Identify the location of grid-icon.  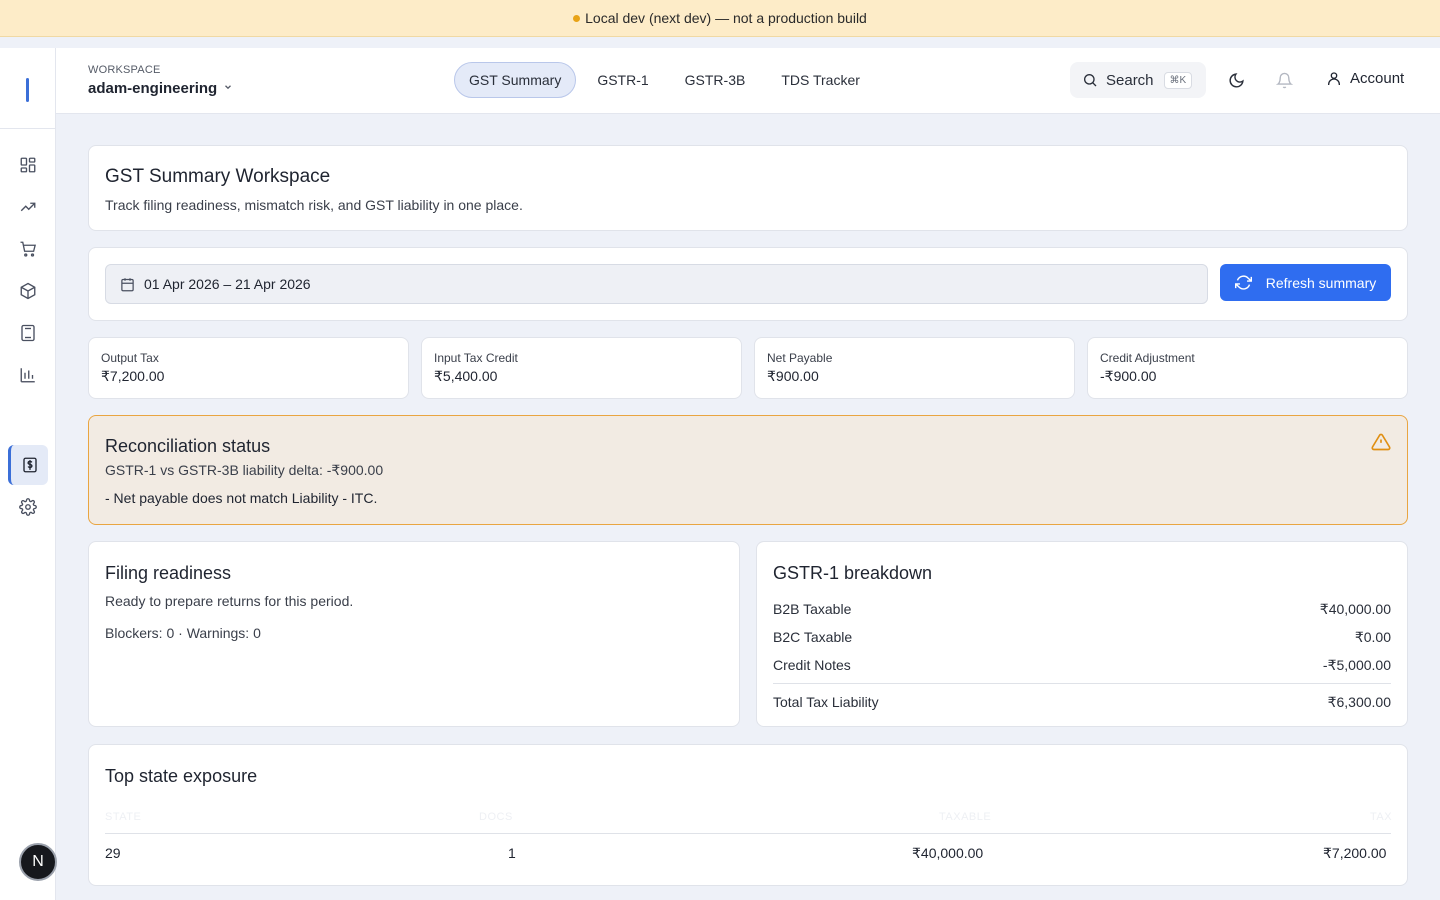
(28, 165).